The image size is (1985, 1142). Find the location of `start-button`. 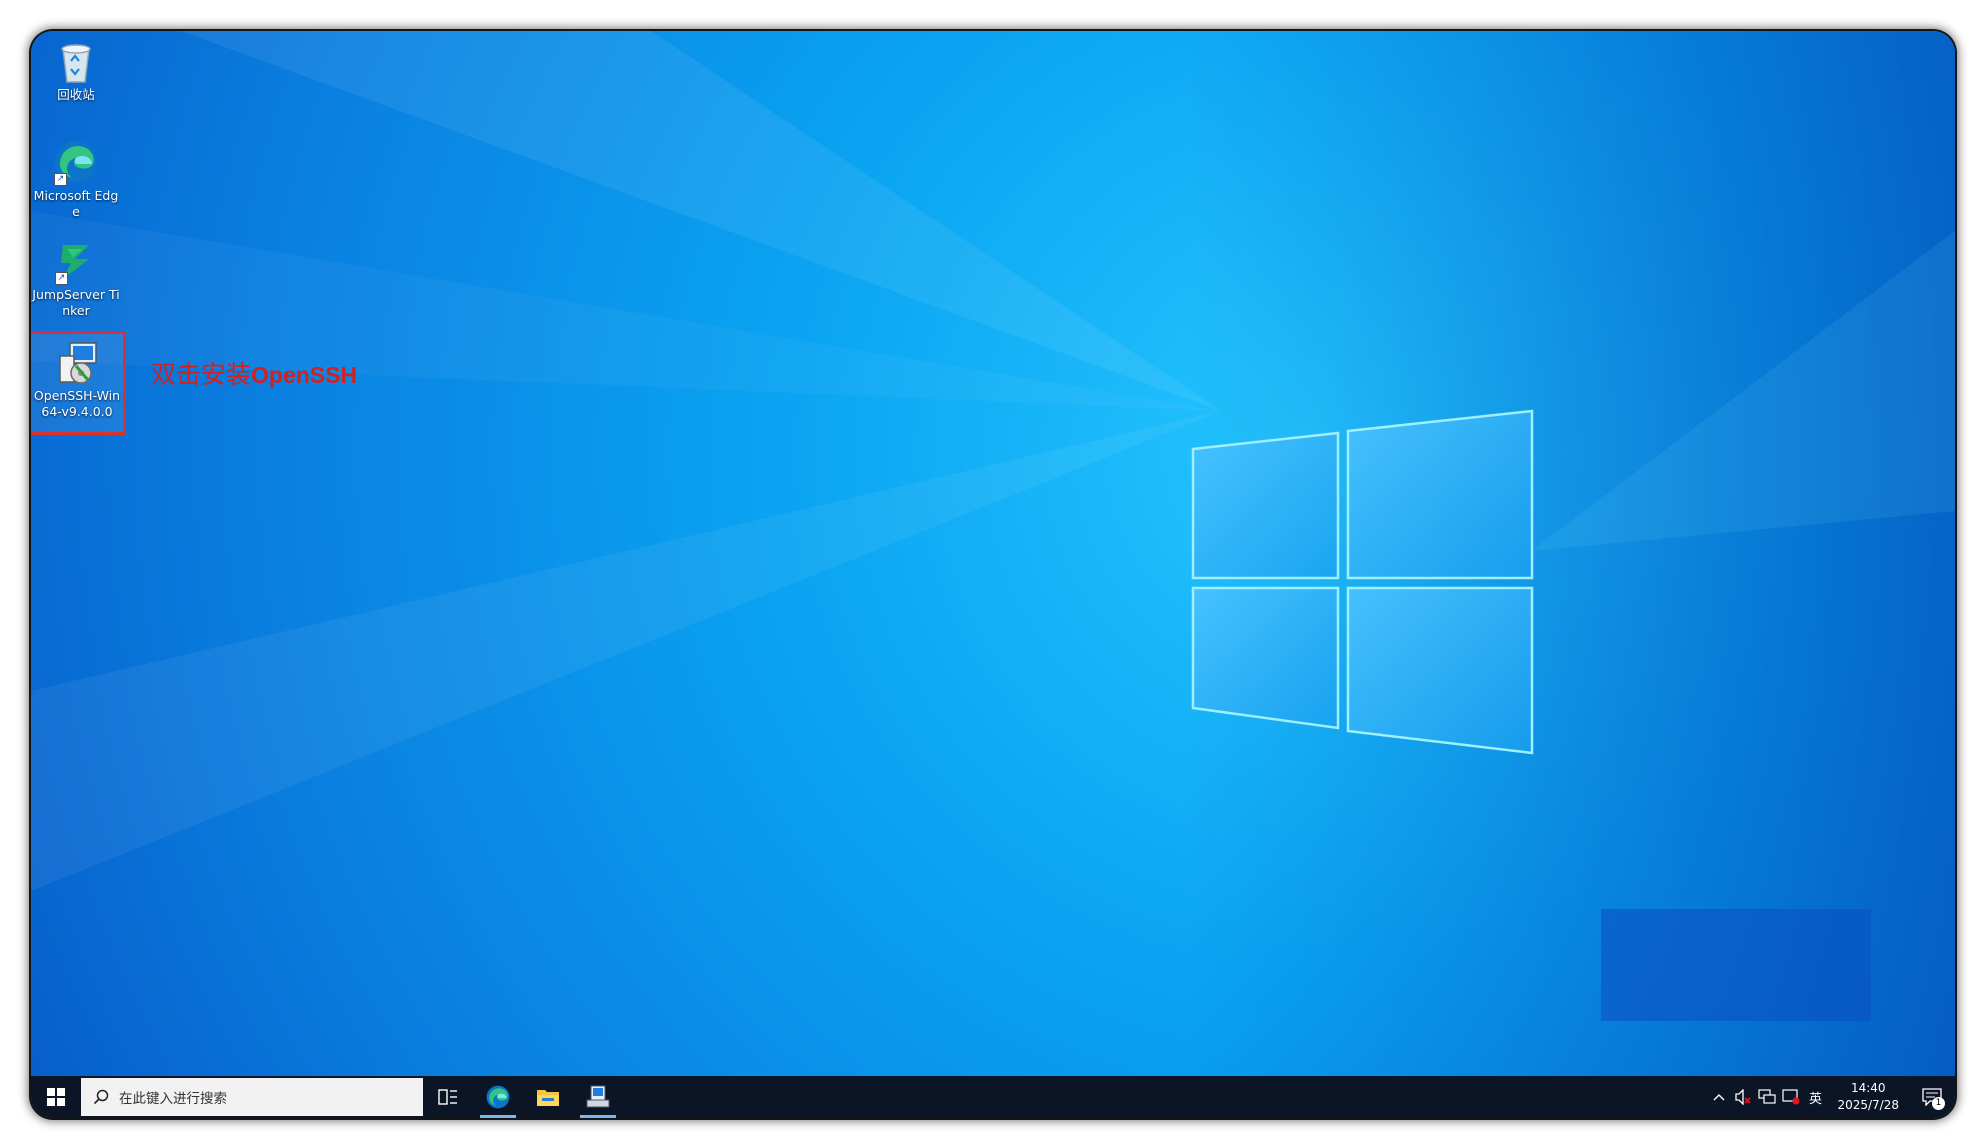

start-button is located at coordinates (56, 1097).